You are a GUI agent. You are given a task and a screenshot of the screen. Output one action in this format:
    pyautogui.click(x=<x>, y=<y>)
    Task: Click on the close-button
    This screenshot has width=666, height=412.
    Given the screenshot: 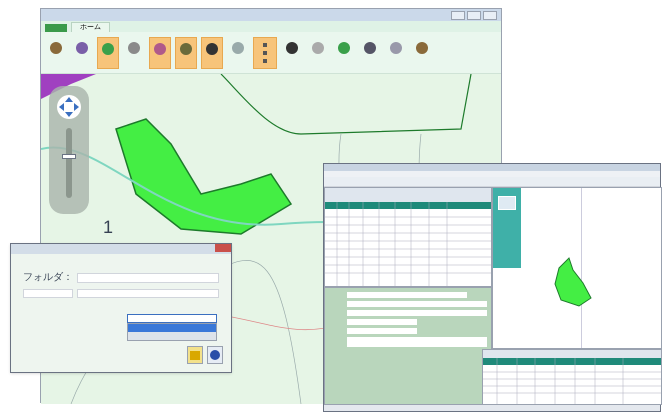 What is the action you would take?
    pyautogui.click(x=490, y=15)
    